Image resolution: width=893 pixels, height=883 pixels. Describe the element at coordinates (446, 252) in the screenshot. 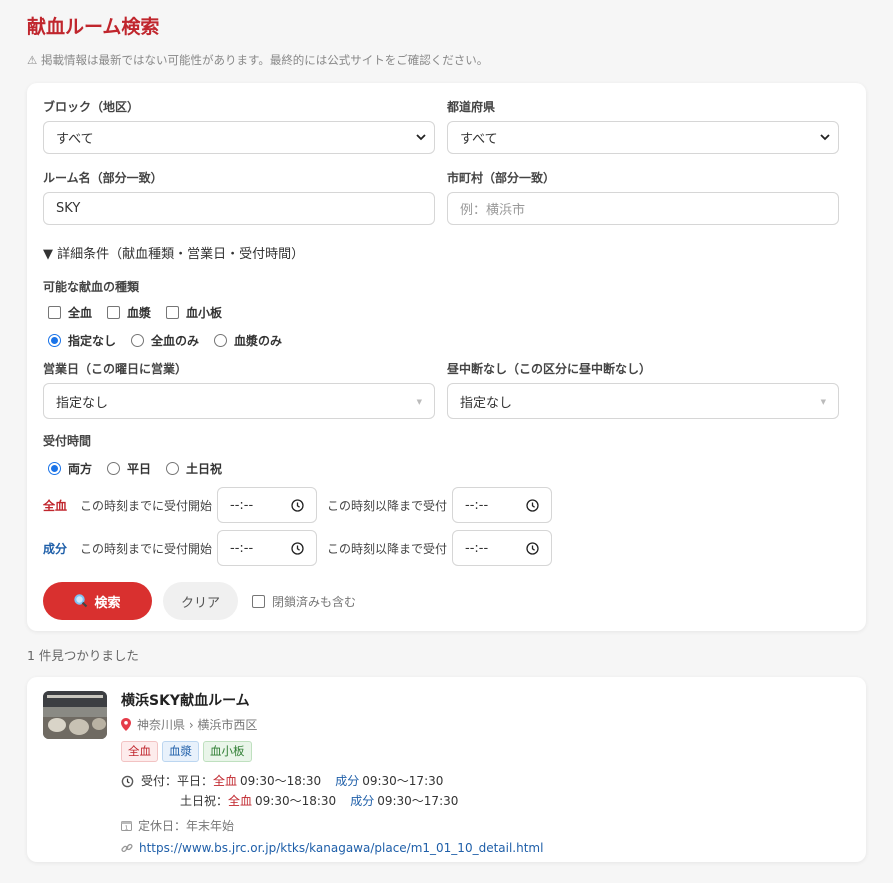

I see `details-toggle: ▼ 詳細条件（献血種類・営業日・受付時間）` at that location.